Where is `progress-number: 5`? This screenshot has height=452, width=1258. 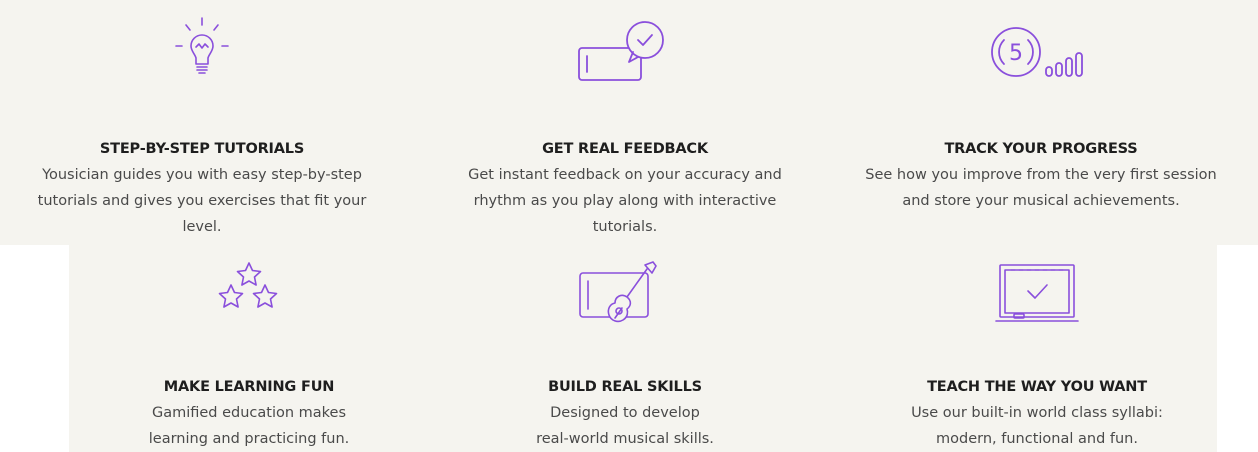
progress-number: 5 is located at coordinates (1016, 53).